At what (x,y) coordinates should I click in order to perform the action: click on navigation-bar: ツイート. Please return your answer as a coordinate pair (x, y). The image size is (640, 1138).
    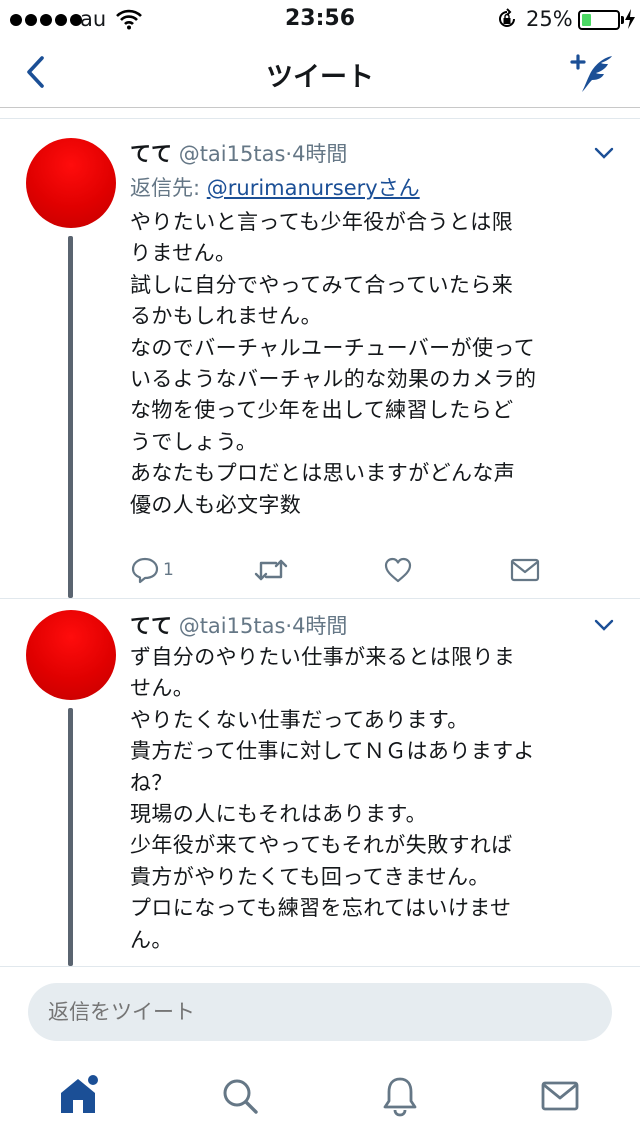
    Looking at the image, I should click on (320, 75).